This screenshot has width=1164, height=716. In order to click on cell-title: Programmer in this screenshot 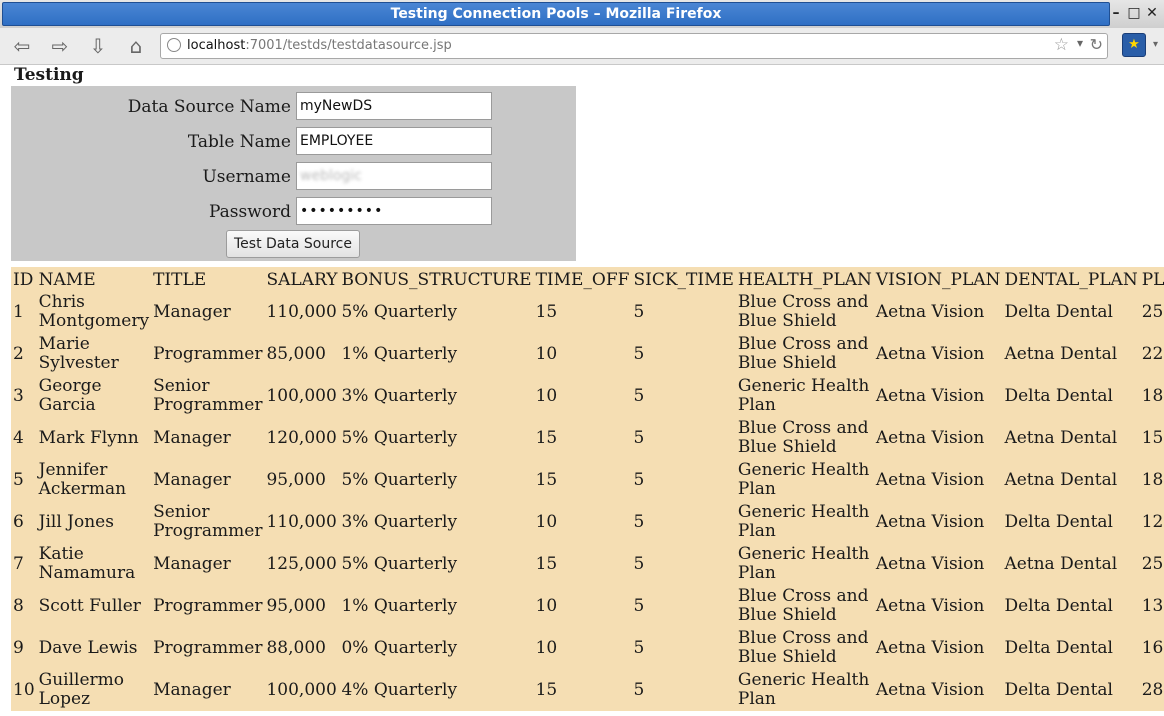, I will do `click(208, 647)`.